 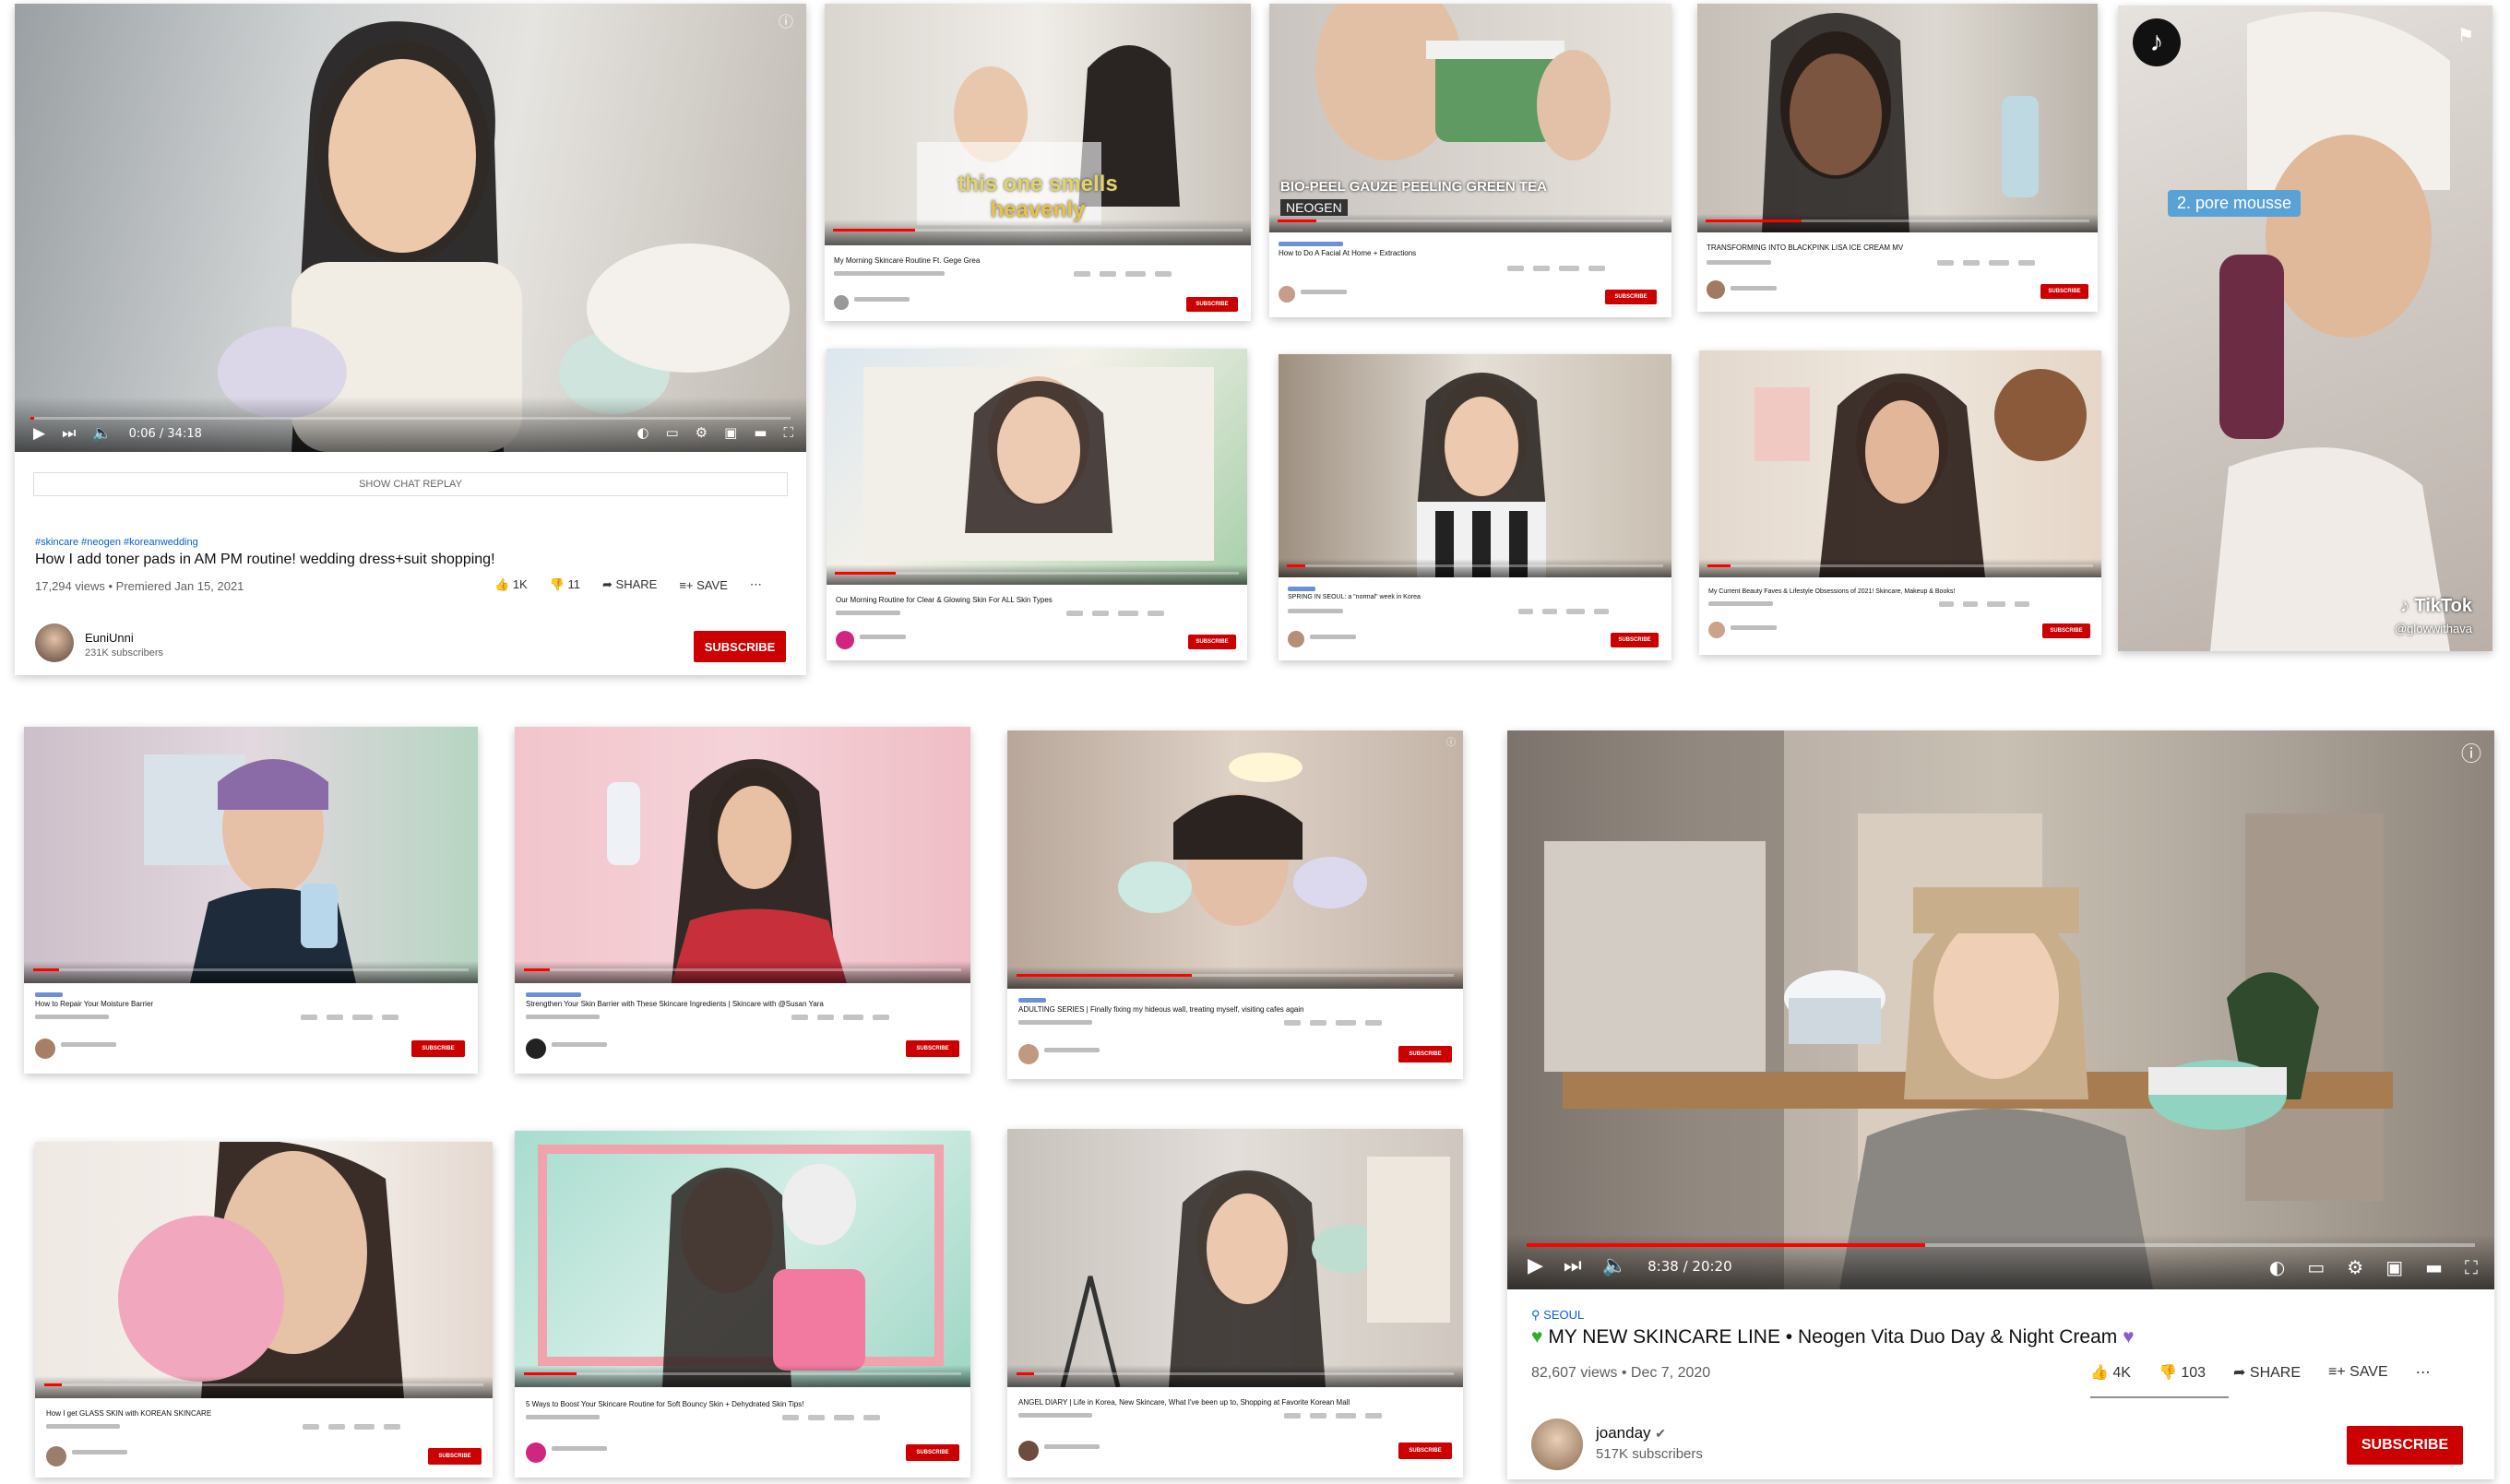 What do you see at coordinates (2129, 1336) in the screenshot?
I see `purple-heart-icon: ♥` at bounding box center [2129, 1336].